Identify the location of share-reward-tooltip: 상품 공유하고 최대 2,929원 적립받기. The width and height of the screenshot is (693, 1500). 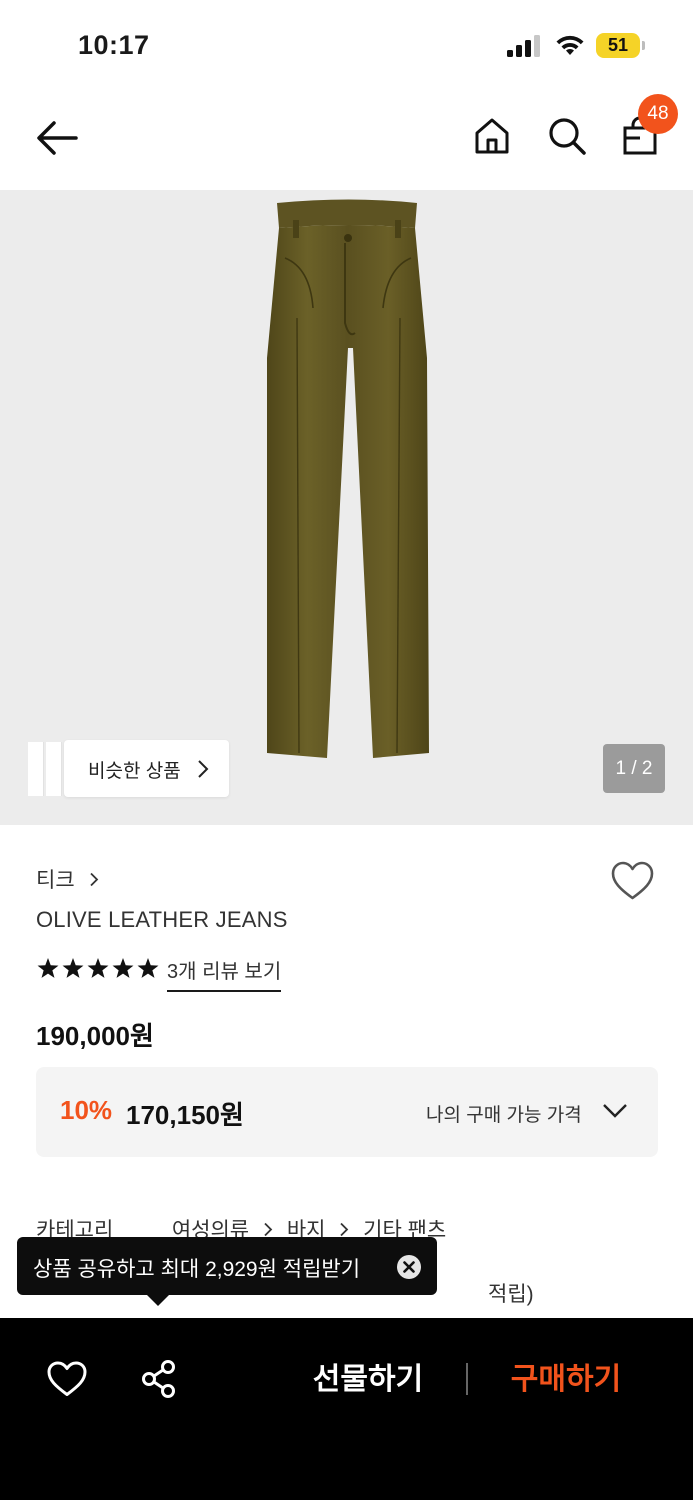
(227, 1271).